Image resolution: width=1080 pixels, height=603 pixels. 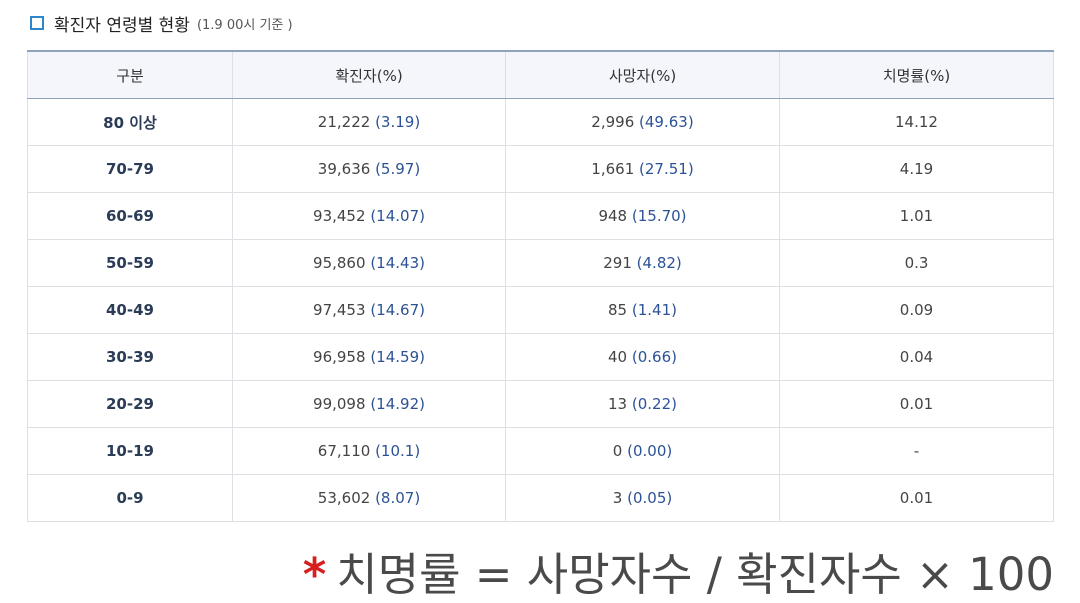 I want to click on cases-cell: 53,602 (8.07), so click(x=369, y=498).